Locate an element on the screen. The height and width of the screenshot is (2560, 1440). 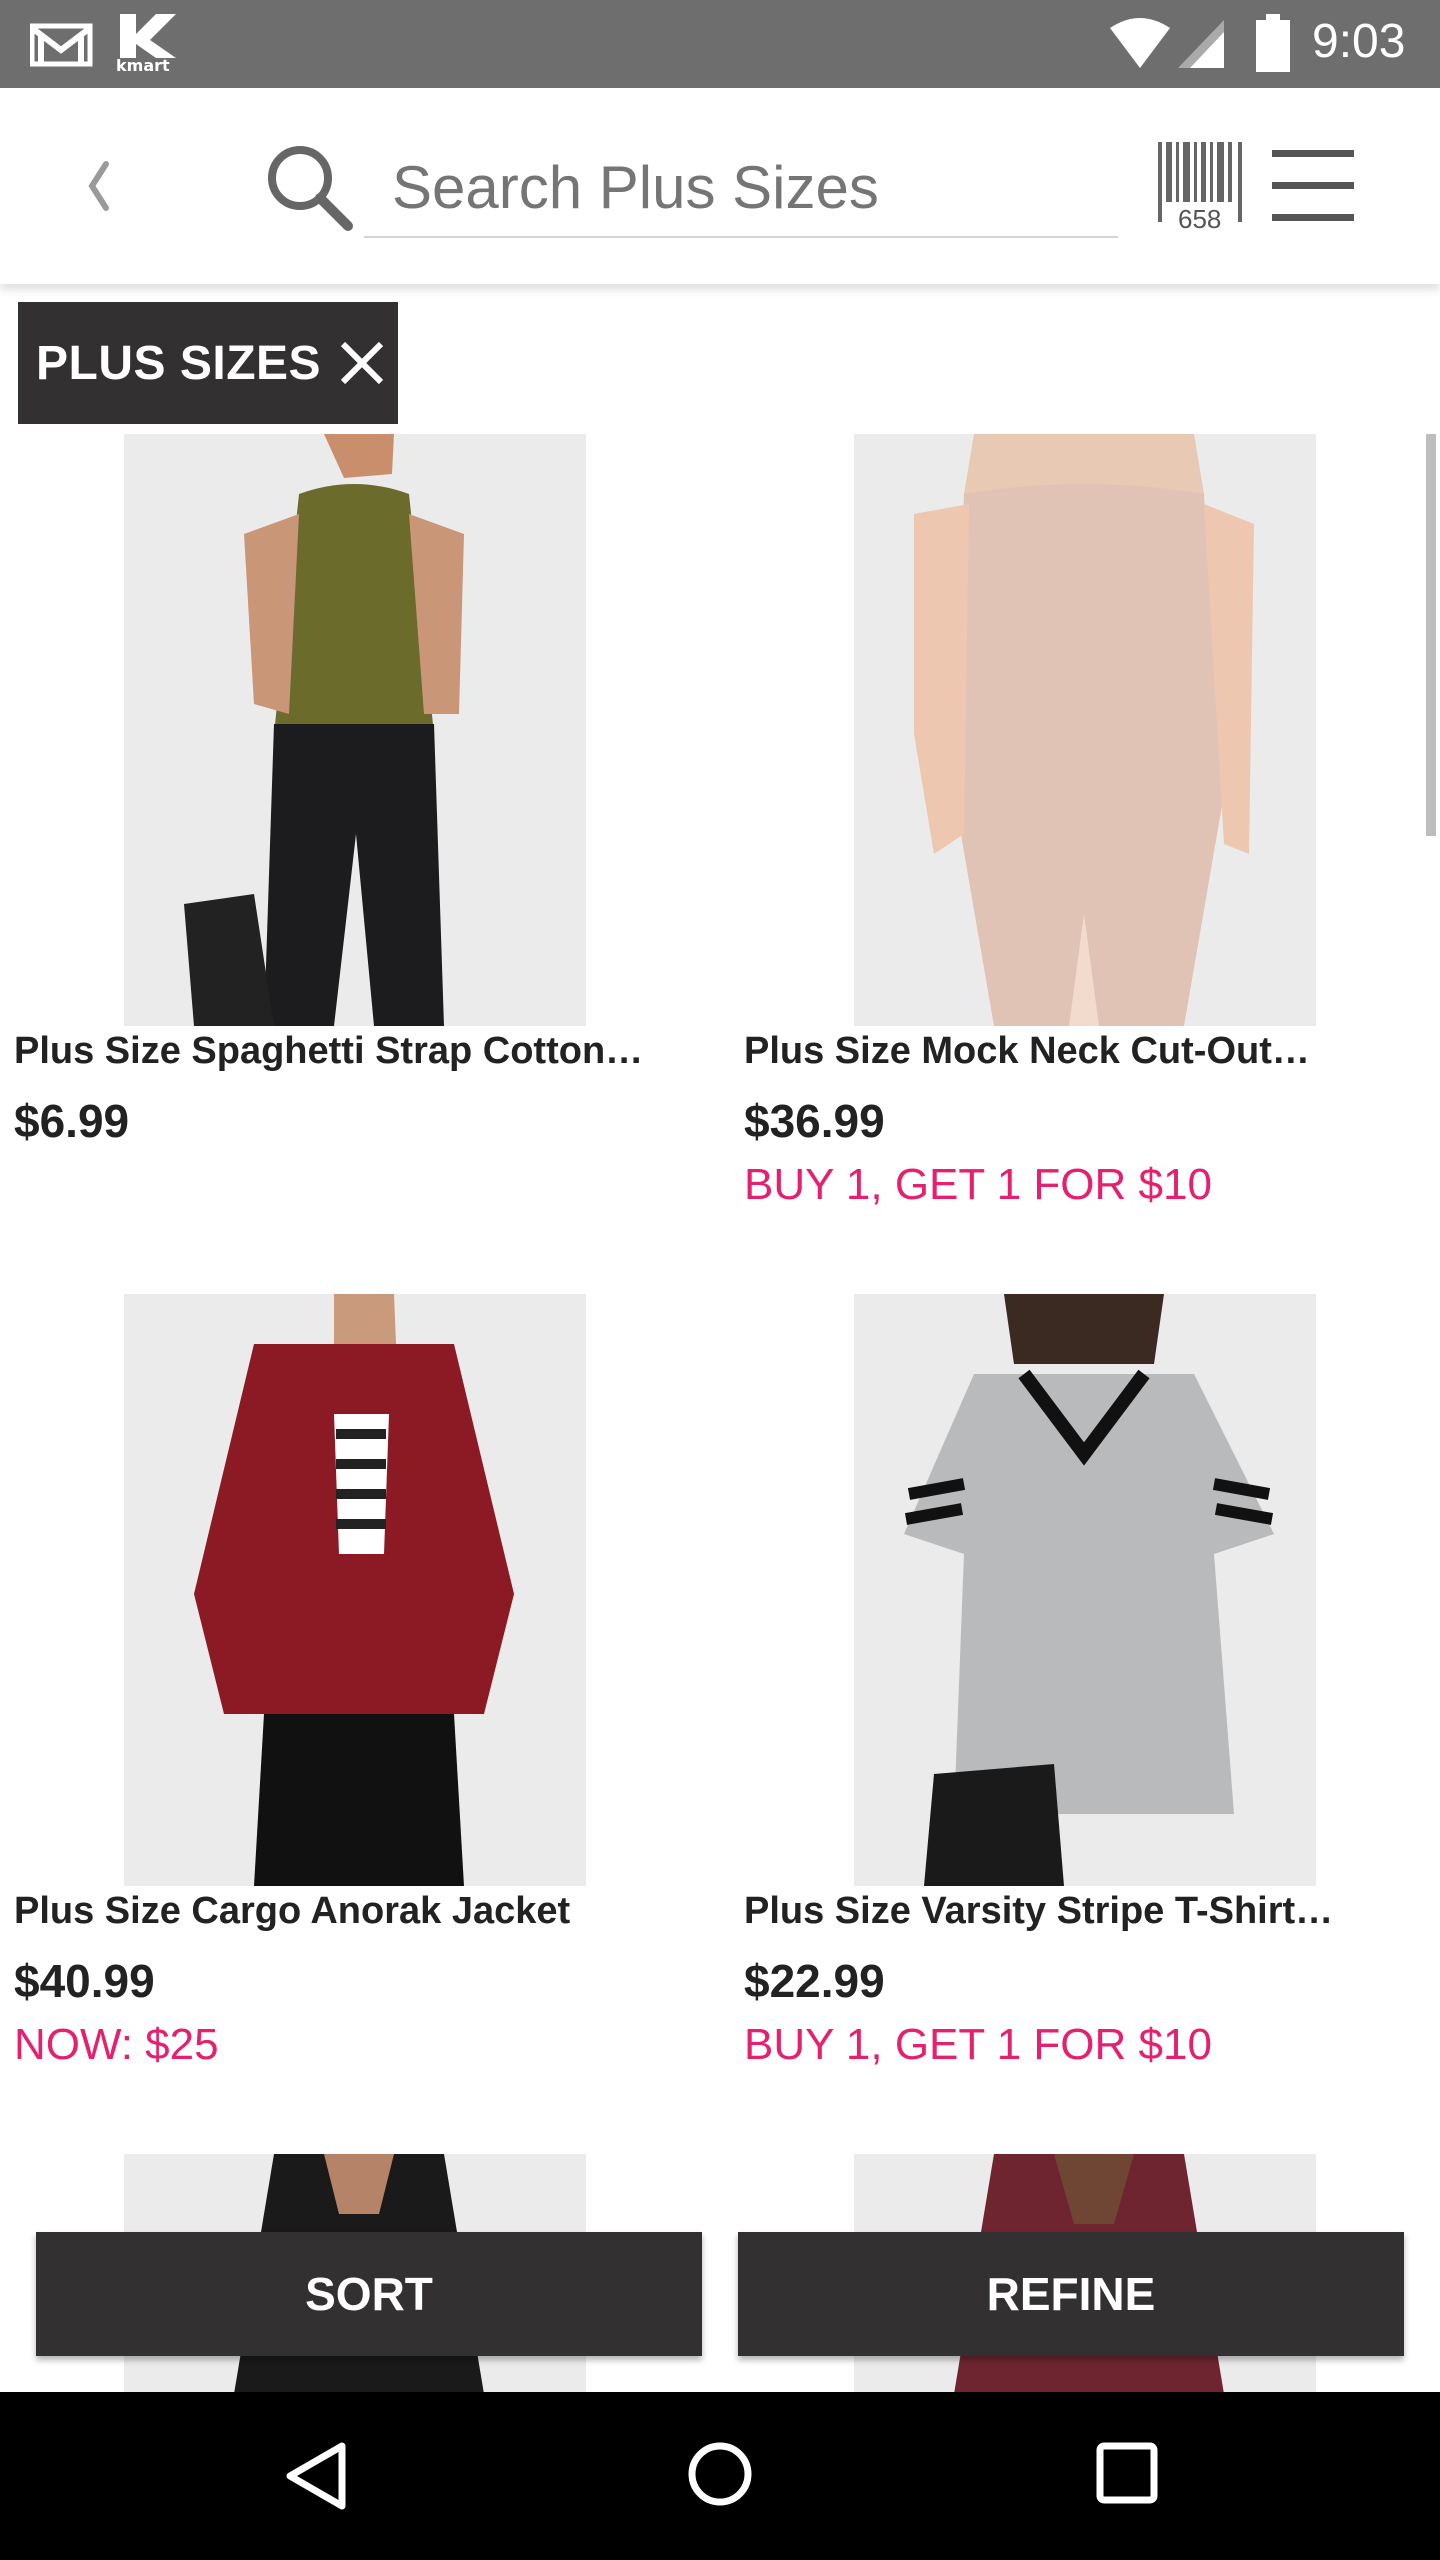
nav-recents-icon is located at coordinates (1127, 2473).